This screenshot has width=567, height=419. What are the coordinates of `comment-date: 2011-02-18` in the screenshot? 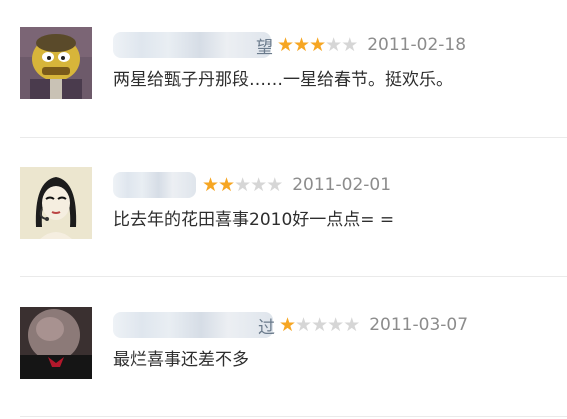 It's located at (417, 45).